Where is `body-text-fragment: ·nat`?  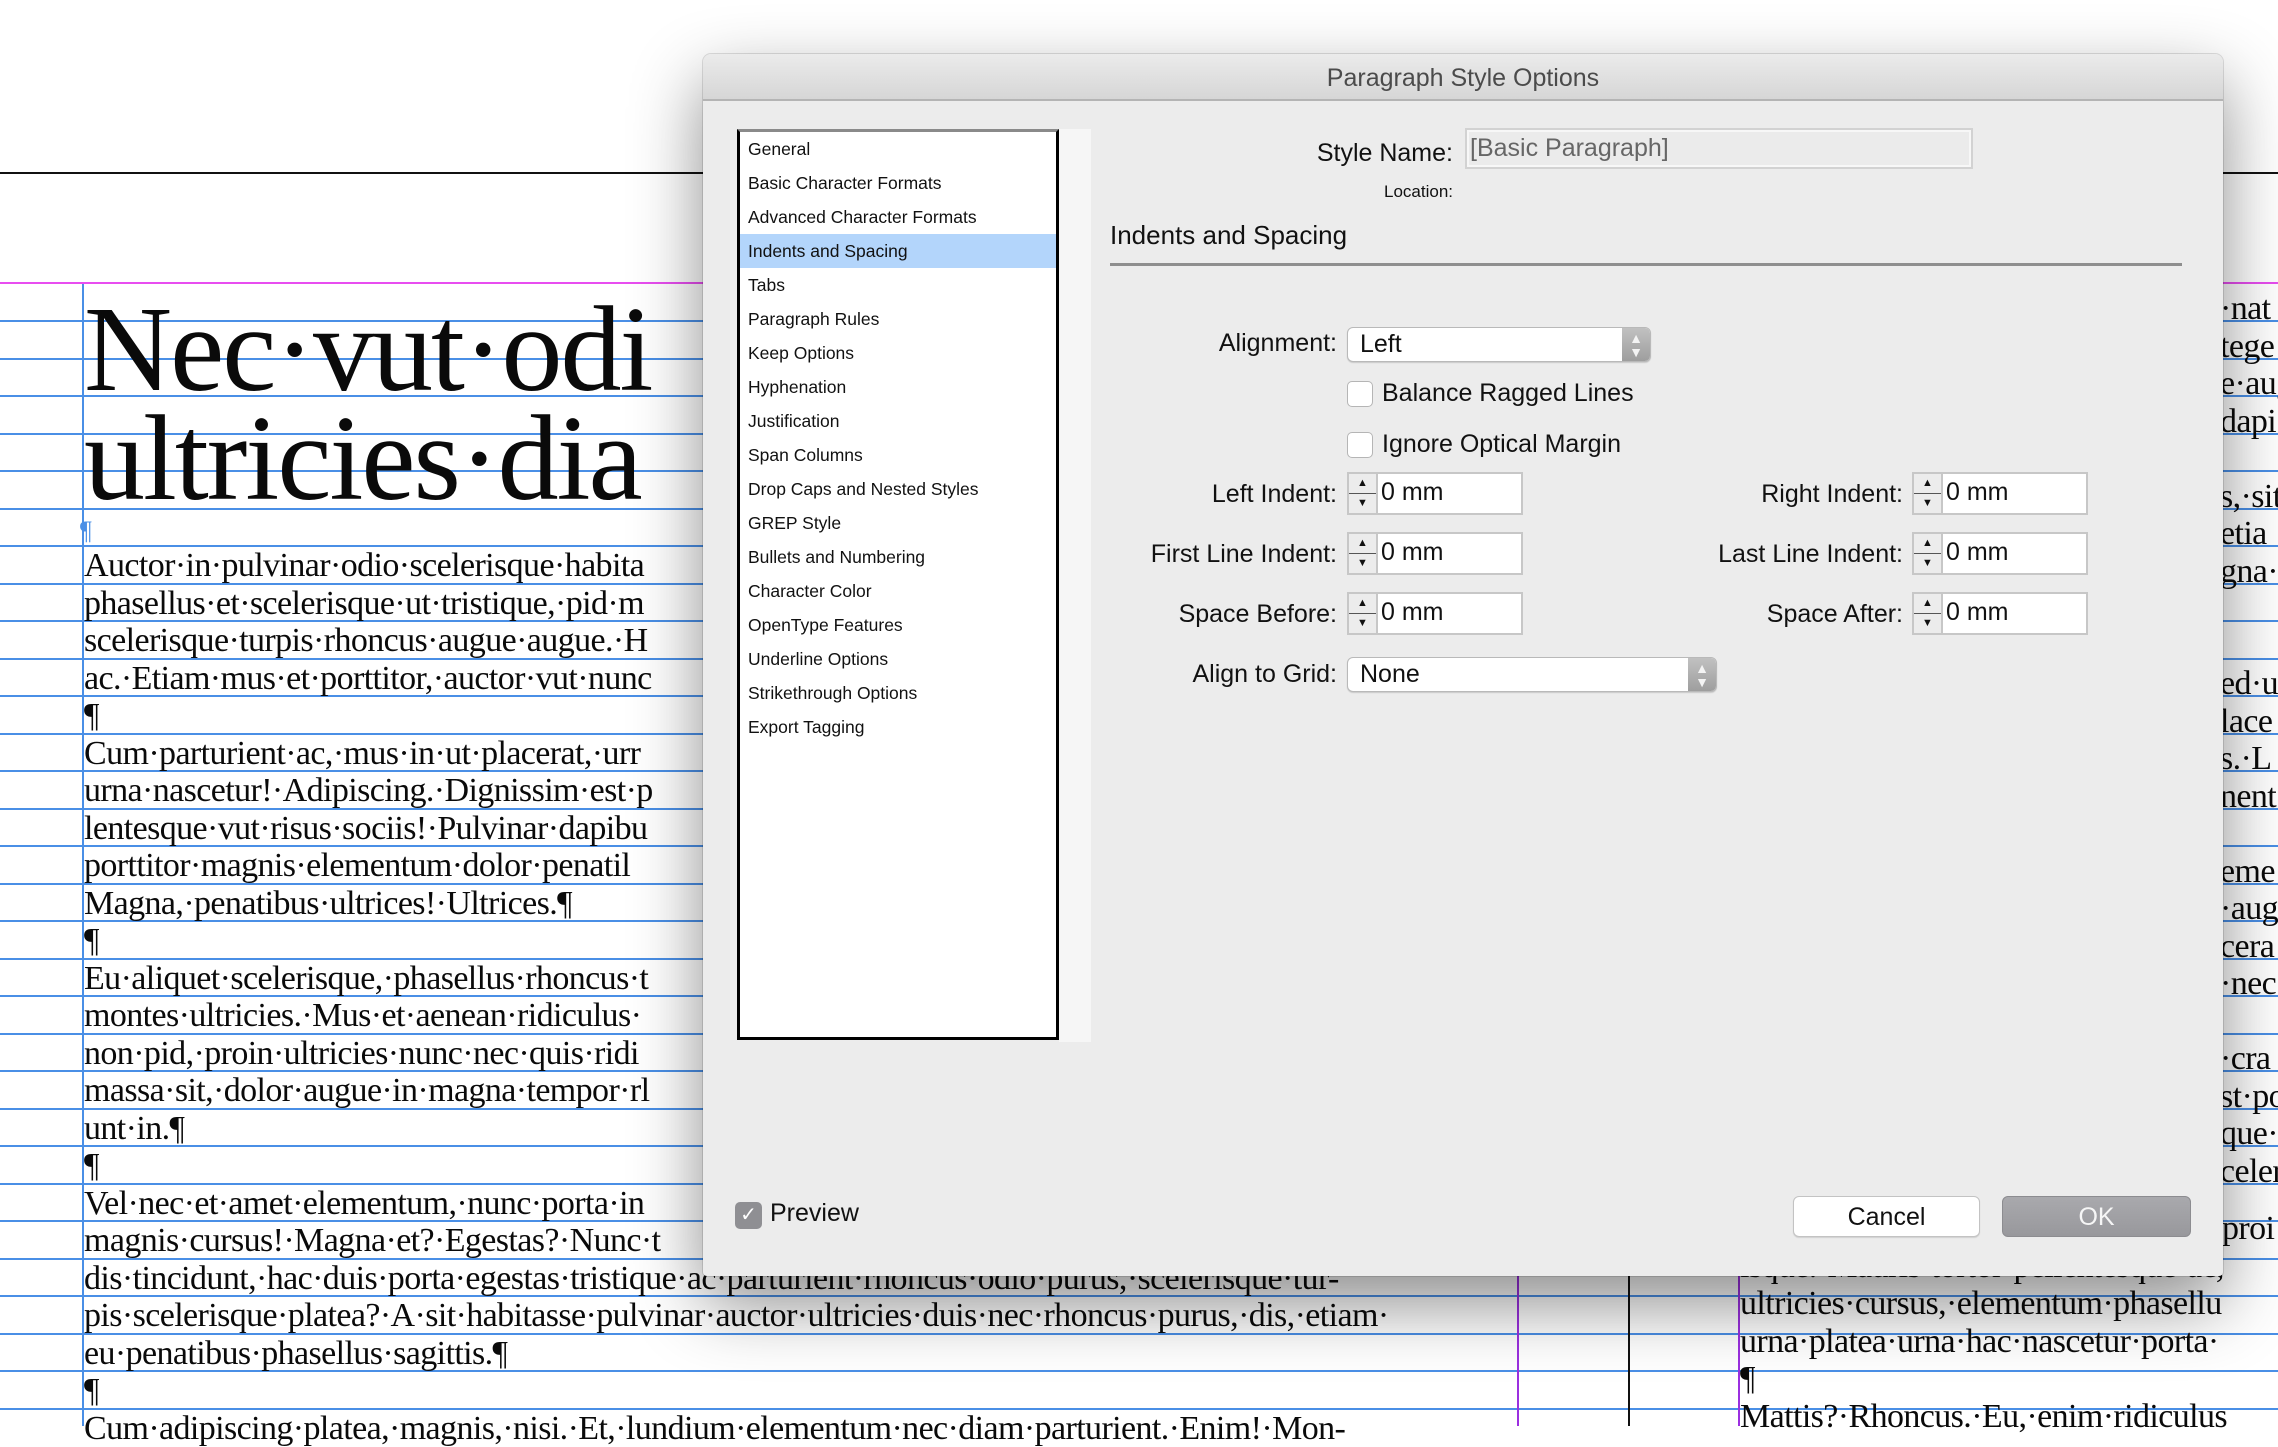 body-text-fragment: ·nat is located at coordinates (2245, 309).